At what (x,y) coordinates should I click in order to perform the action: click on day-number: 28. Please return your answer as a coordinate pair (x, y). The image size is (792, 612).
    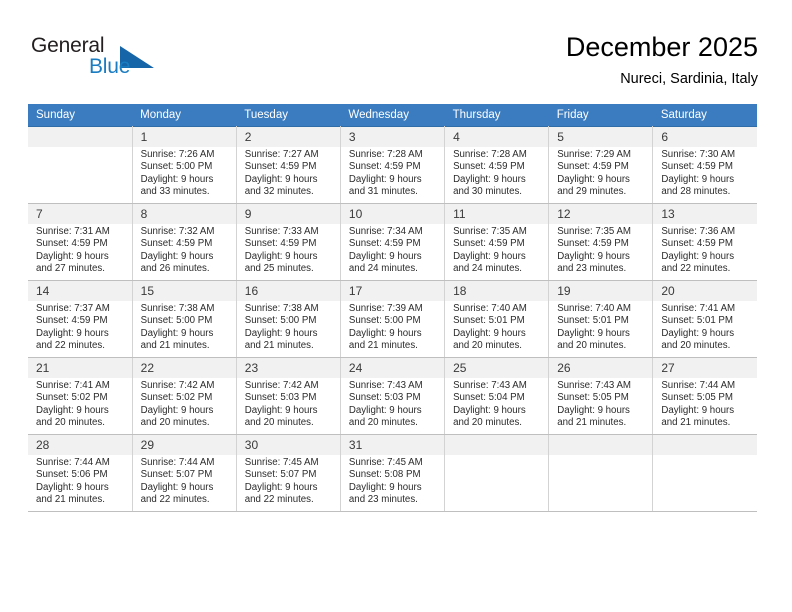
    Looking at the image, I should click on (80, 445).